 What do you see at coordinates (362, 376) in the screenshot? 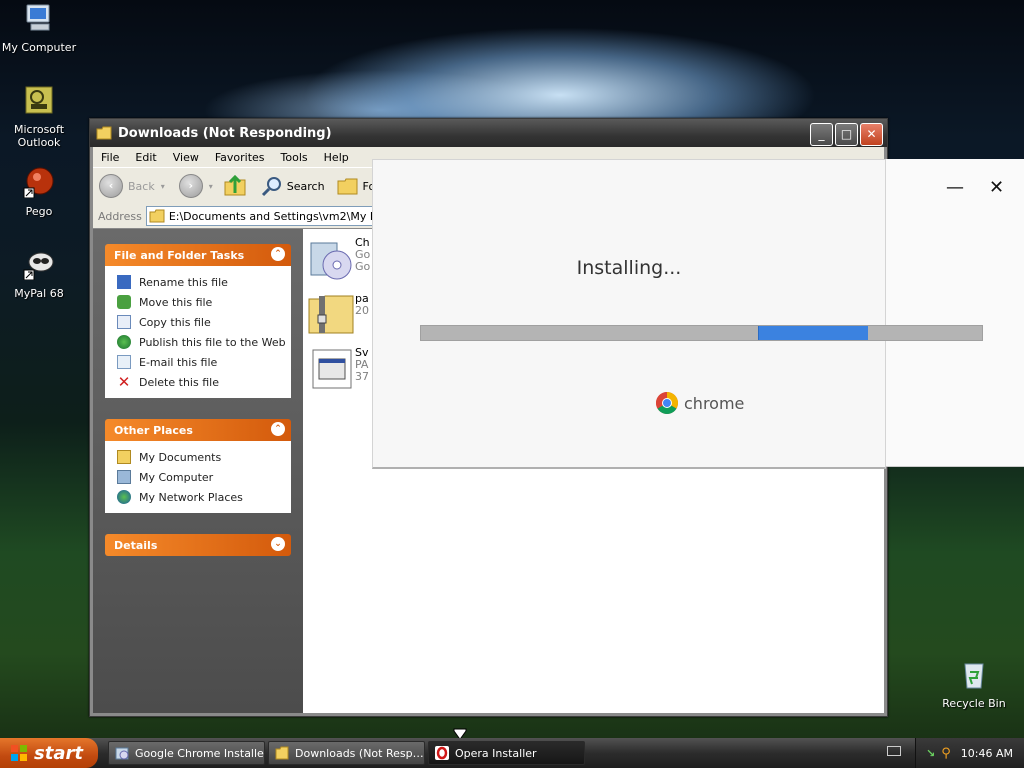
I see `file-detail: 37` at bounding box center [362, 376].